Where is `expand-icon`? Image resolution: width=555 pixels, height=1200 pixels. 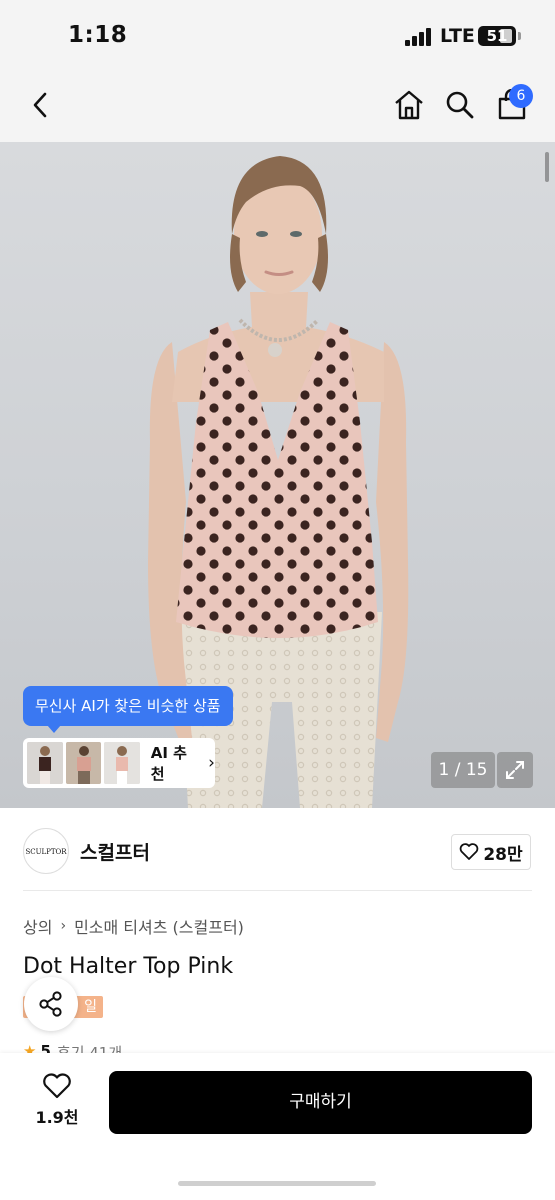 expand-icon is located at coordinates (515, 770).